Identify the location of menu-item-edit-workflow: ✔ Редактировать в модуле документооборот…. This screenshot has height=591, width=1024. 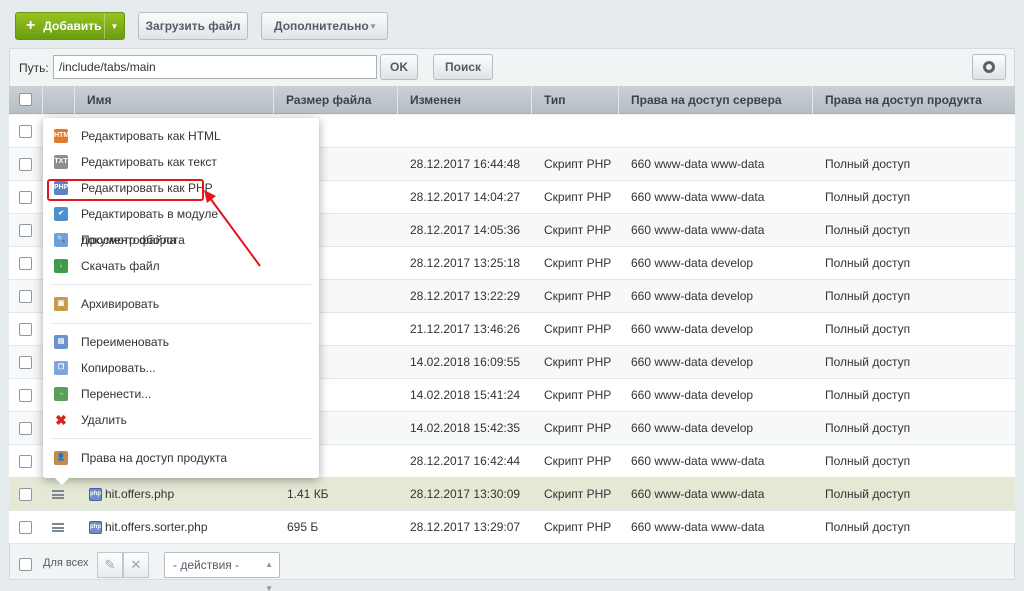
(181, 224).